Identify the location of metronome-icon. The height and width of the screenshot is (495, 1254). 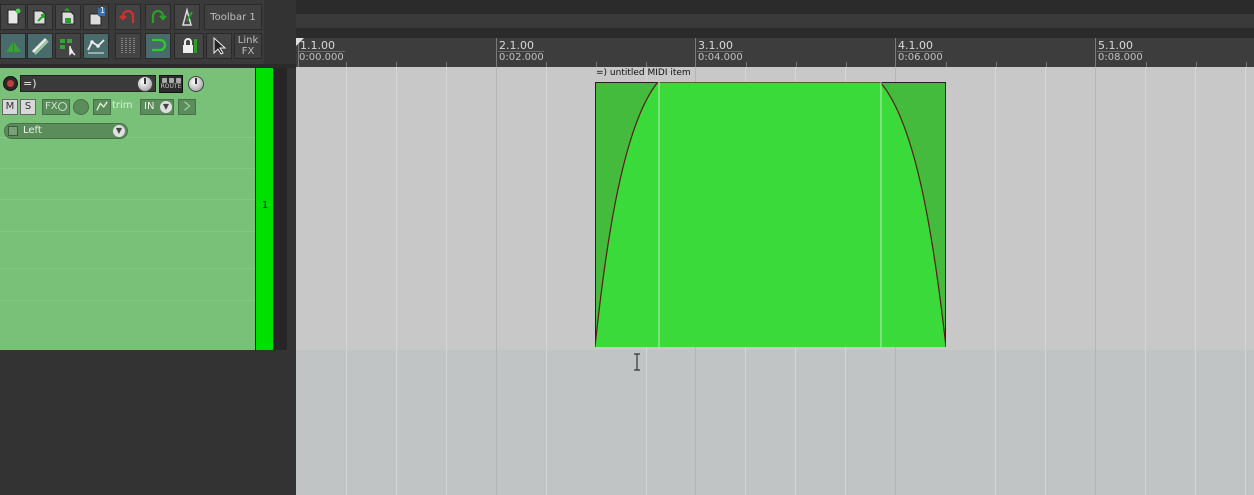
(187, 17).